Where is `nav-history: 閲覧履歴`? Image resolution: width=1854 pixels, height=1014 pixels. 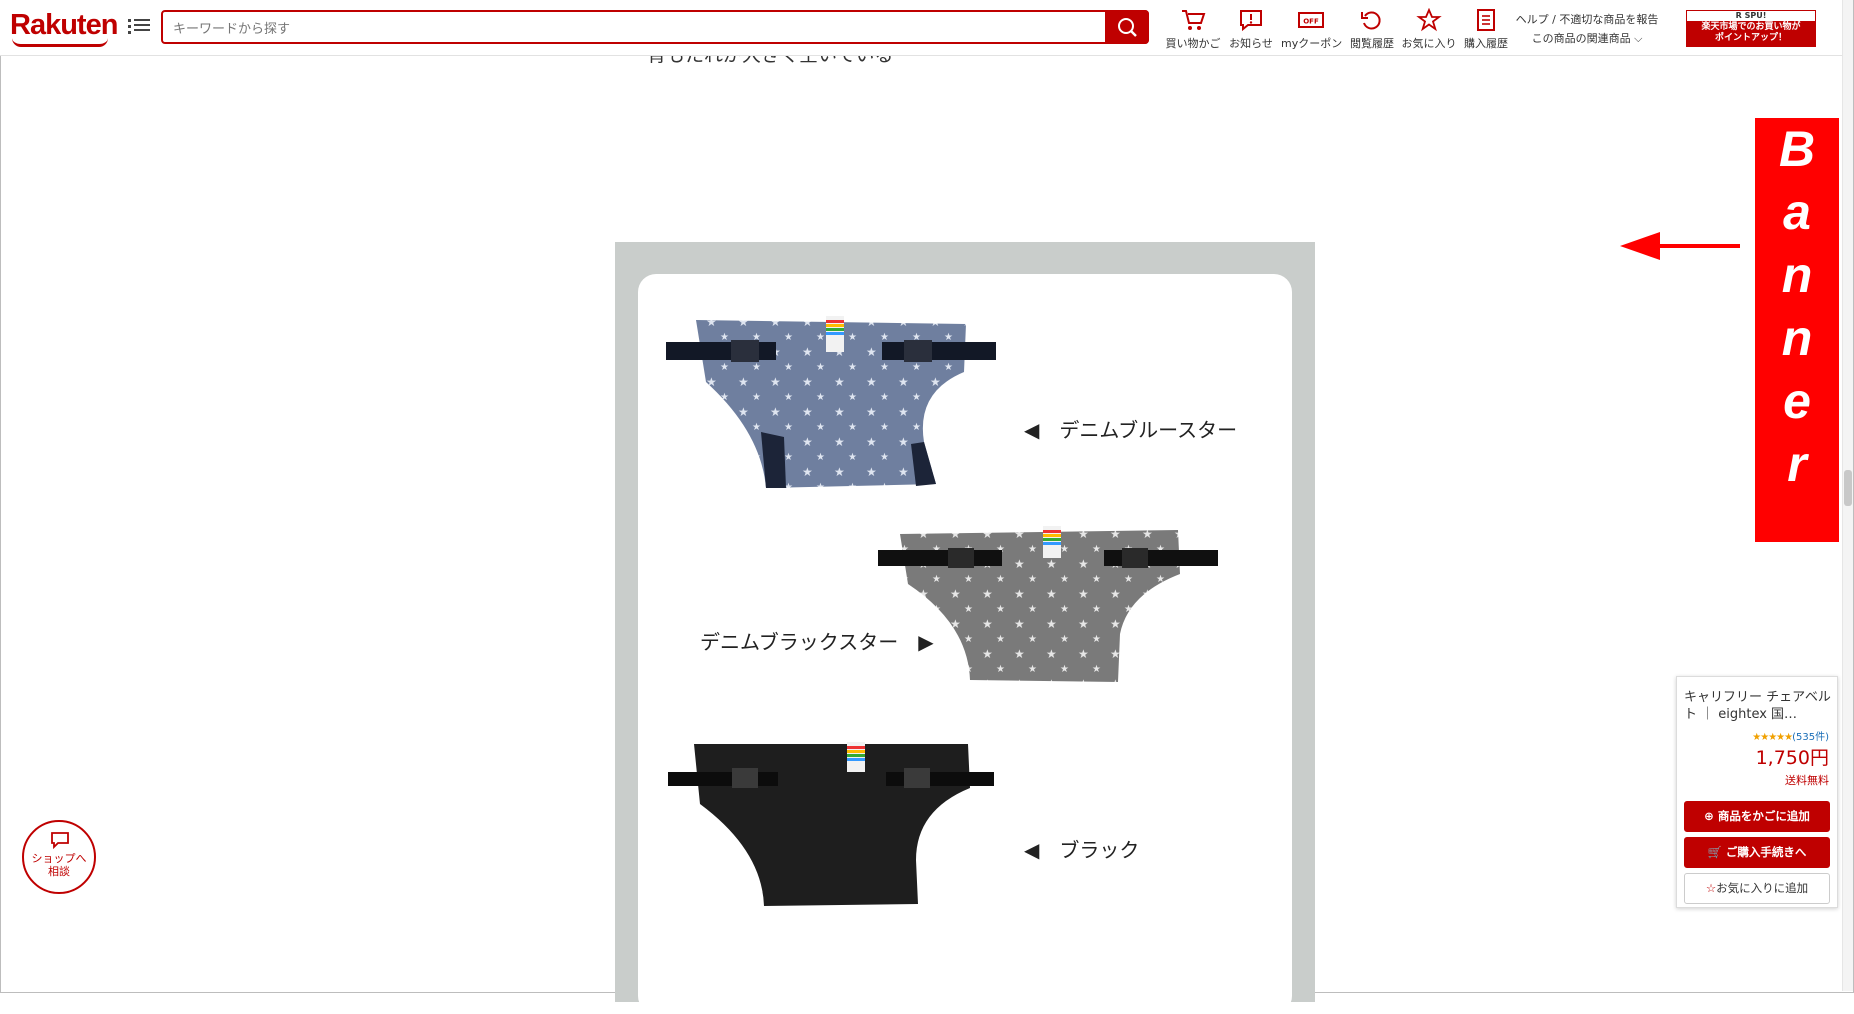
nav-history: 閲覧履歴 is located at coordinates (1372, 28).